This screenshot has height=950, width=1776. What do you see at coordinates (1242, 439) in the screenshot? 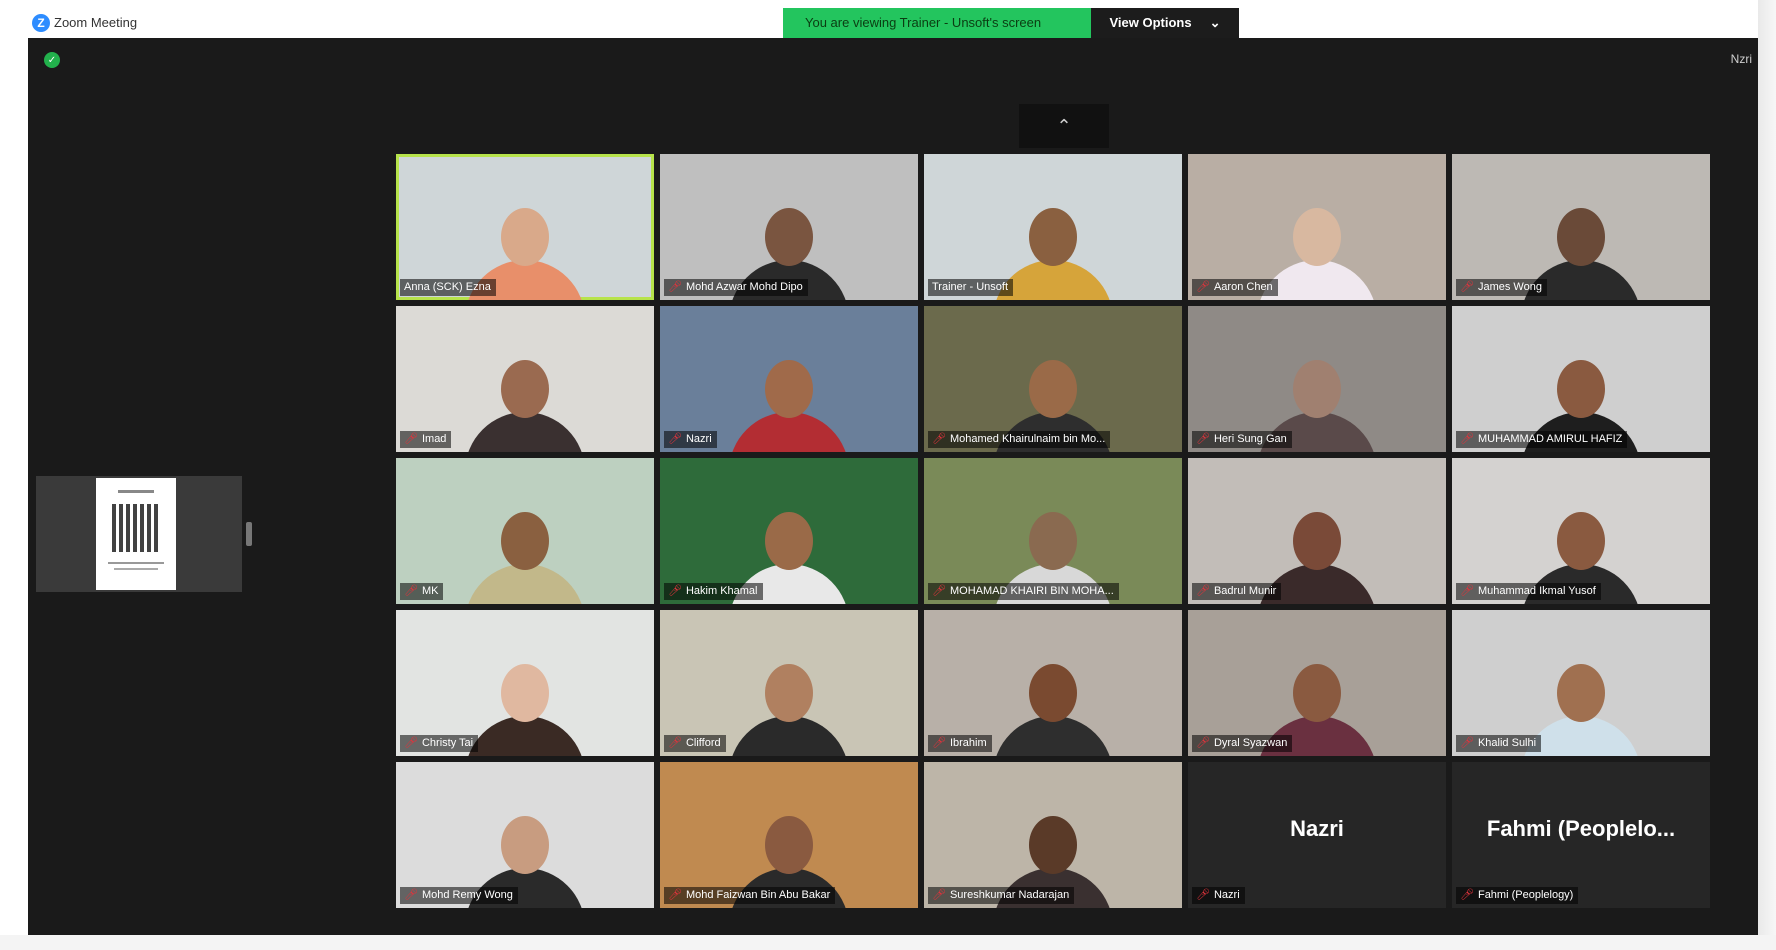
I see `participant-name-label: 🎤︎ Heri Sung Gan` at bounding box center [1242, 439].